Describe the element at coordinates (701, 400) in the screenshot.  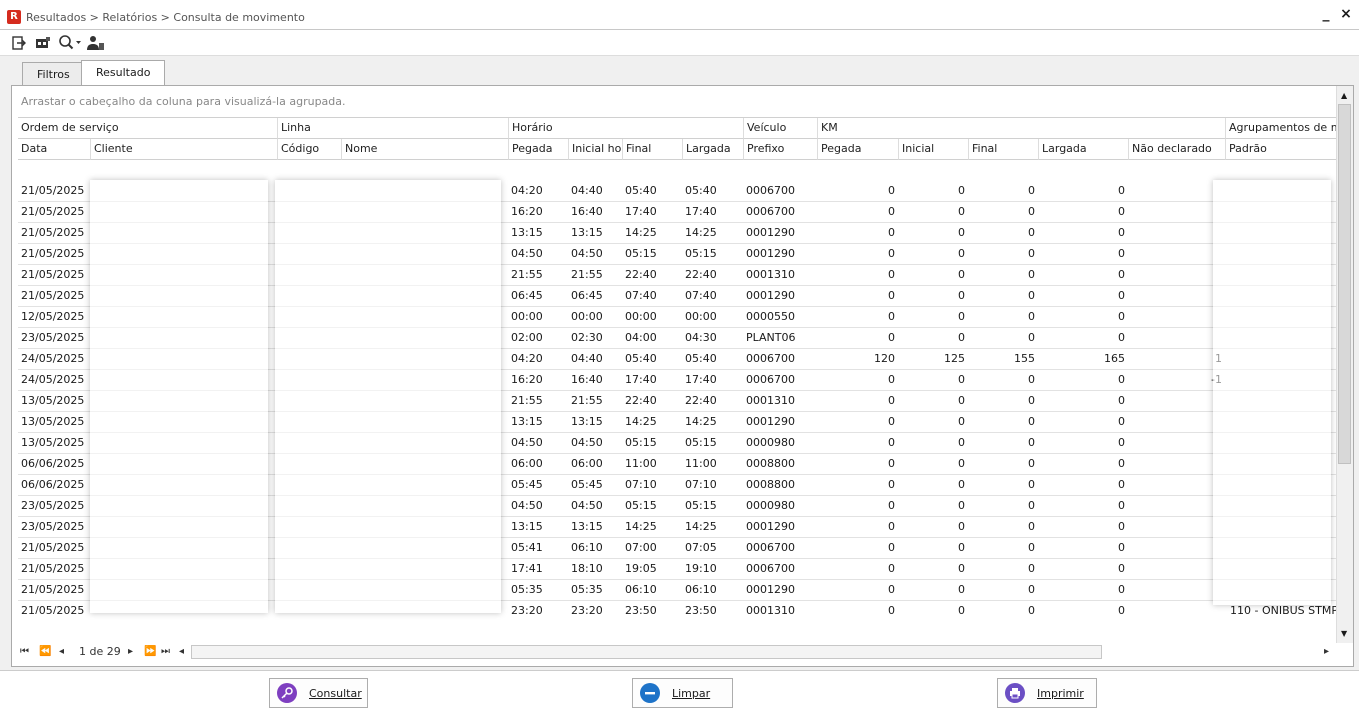
I see `cell-largada: 22:40` at that location.